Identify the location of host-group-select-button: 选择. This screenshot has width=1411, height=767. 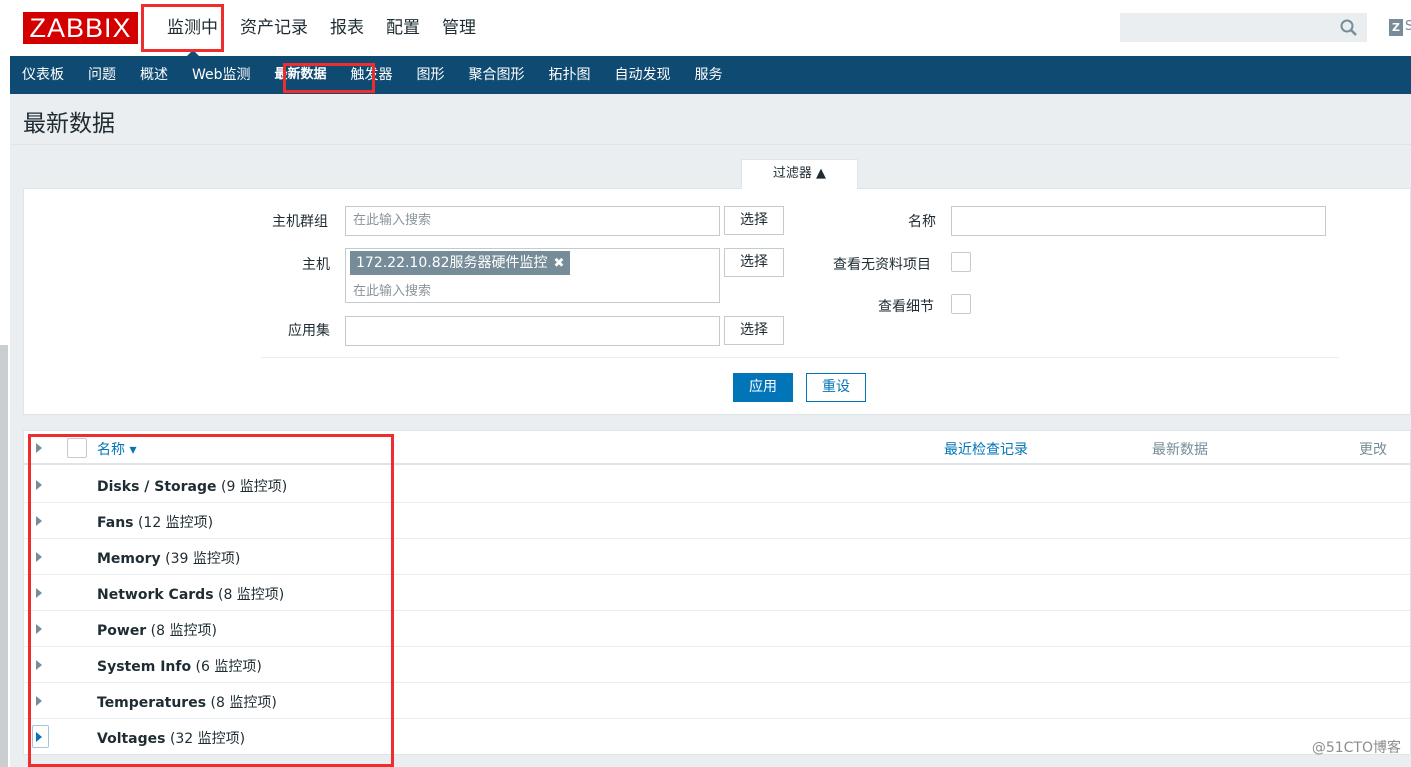
(754, 220).